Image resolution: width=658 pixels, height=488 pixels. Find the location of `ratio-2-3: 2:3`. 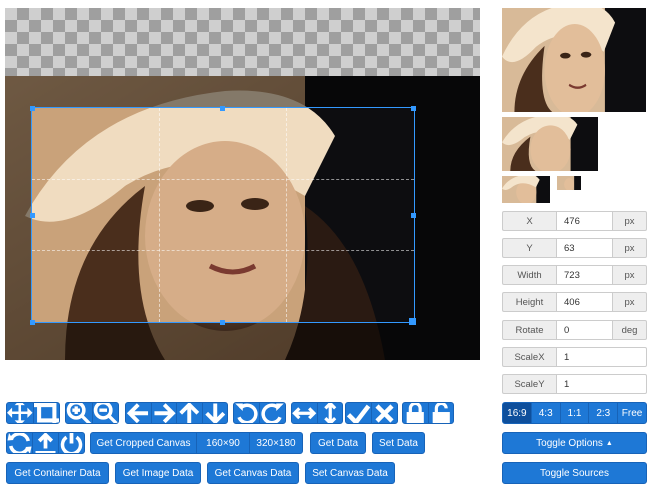

ratio-2-3: 2:3 is located at coordinates (602, 413).